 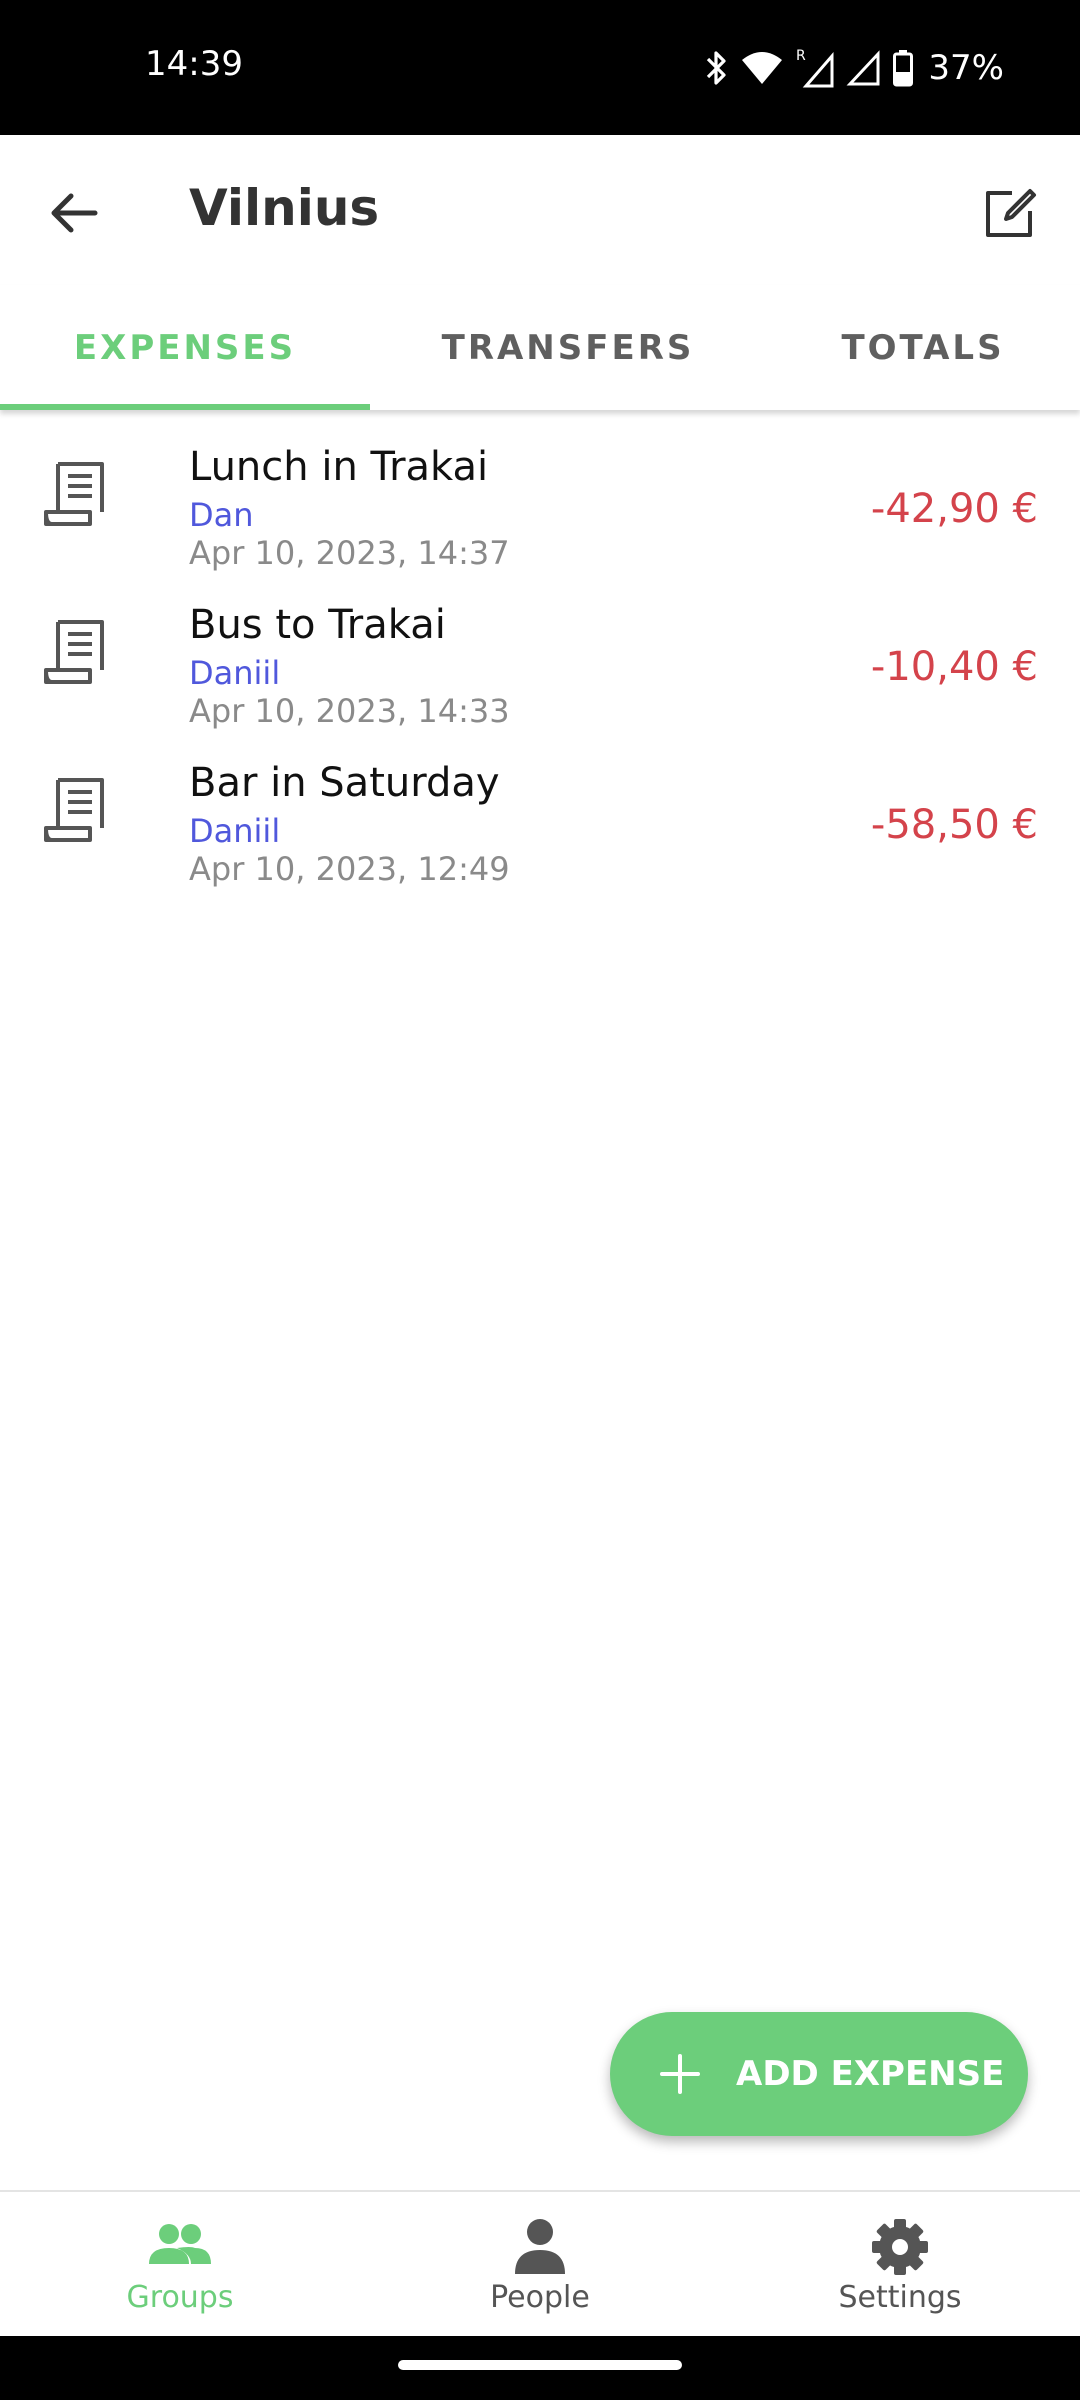 I want to click on add-expense-button: ADD EXPENSE, so click(x=819, y=2074).